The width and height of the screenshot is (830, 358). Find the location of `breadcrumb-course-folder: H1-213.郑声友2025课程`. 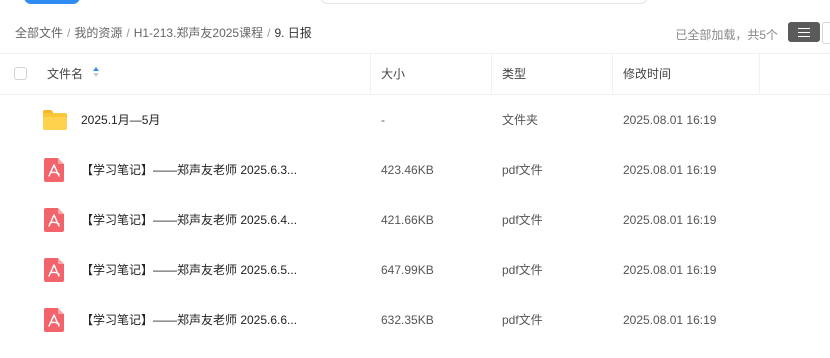

breadcrumb-course-folder: H1-213.郑声友2025课程 is located at coordinates (198, 32).